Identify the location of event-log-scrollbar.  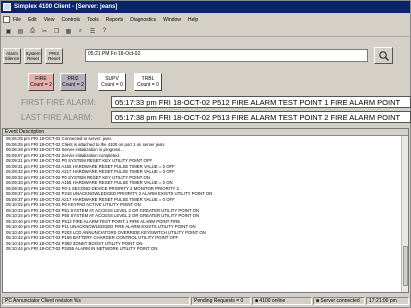
(404, 214).